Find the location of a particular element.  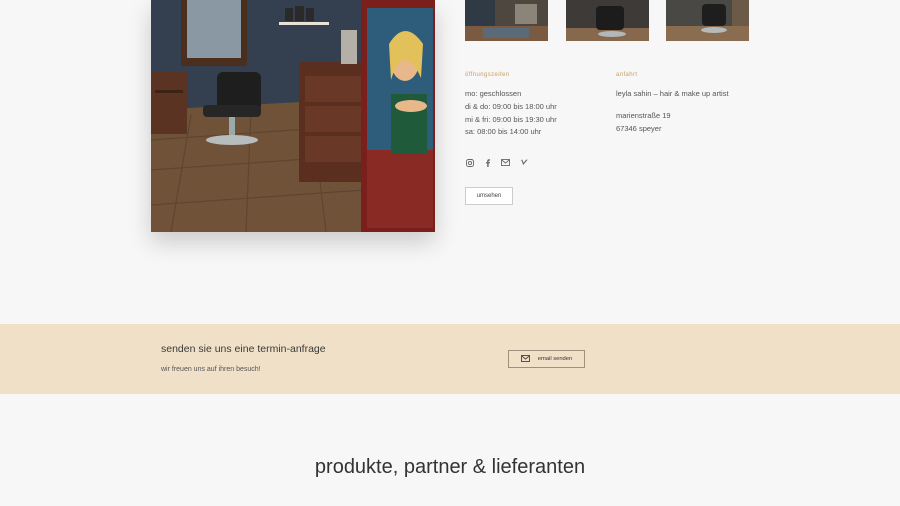

umsehen-button: umsehen is located at coordinates (489, 196).